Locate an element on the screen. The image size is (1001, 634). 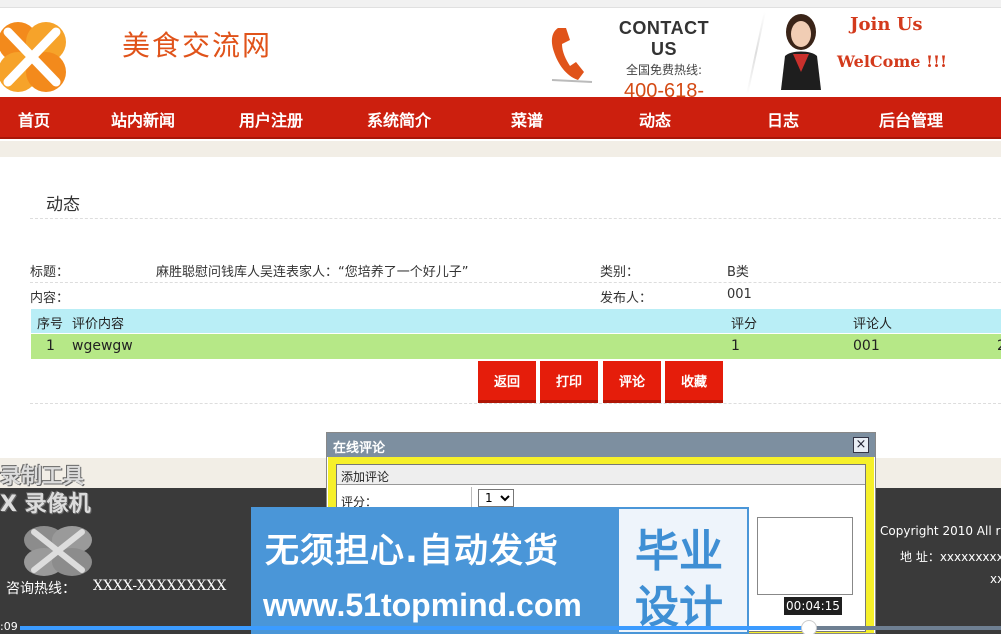
nav-home: 首页 is located at coordinates (34, 119).